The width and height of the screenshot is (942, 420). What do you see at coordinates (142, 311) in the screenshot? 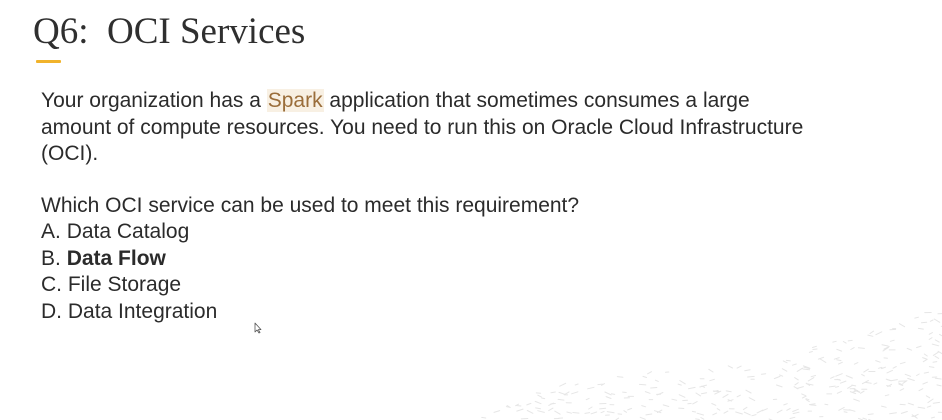
I see `option-d-label: Data Integration` at bounding box center [142, 311].